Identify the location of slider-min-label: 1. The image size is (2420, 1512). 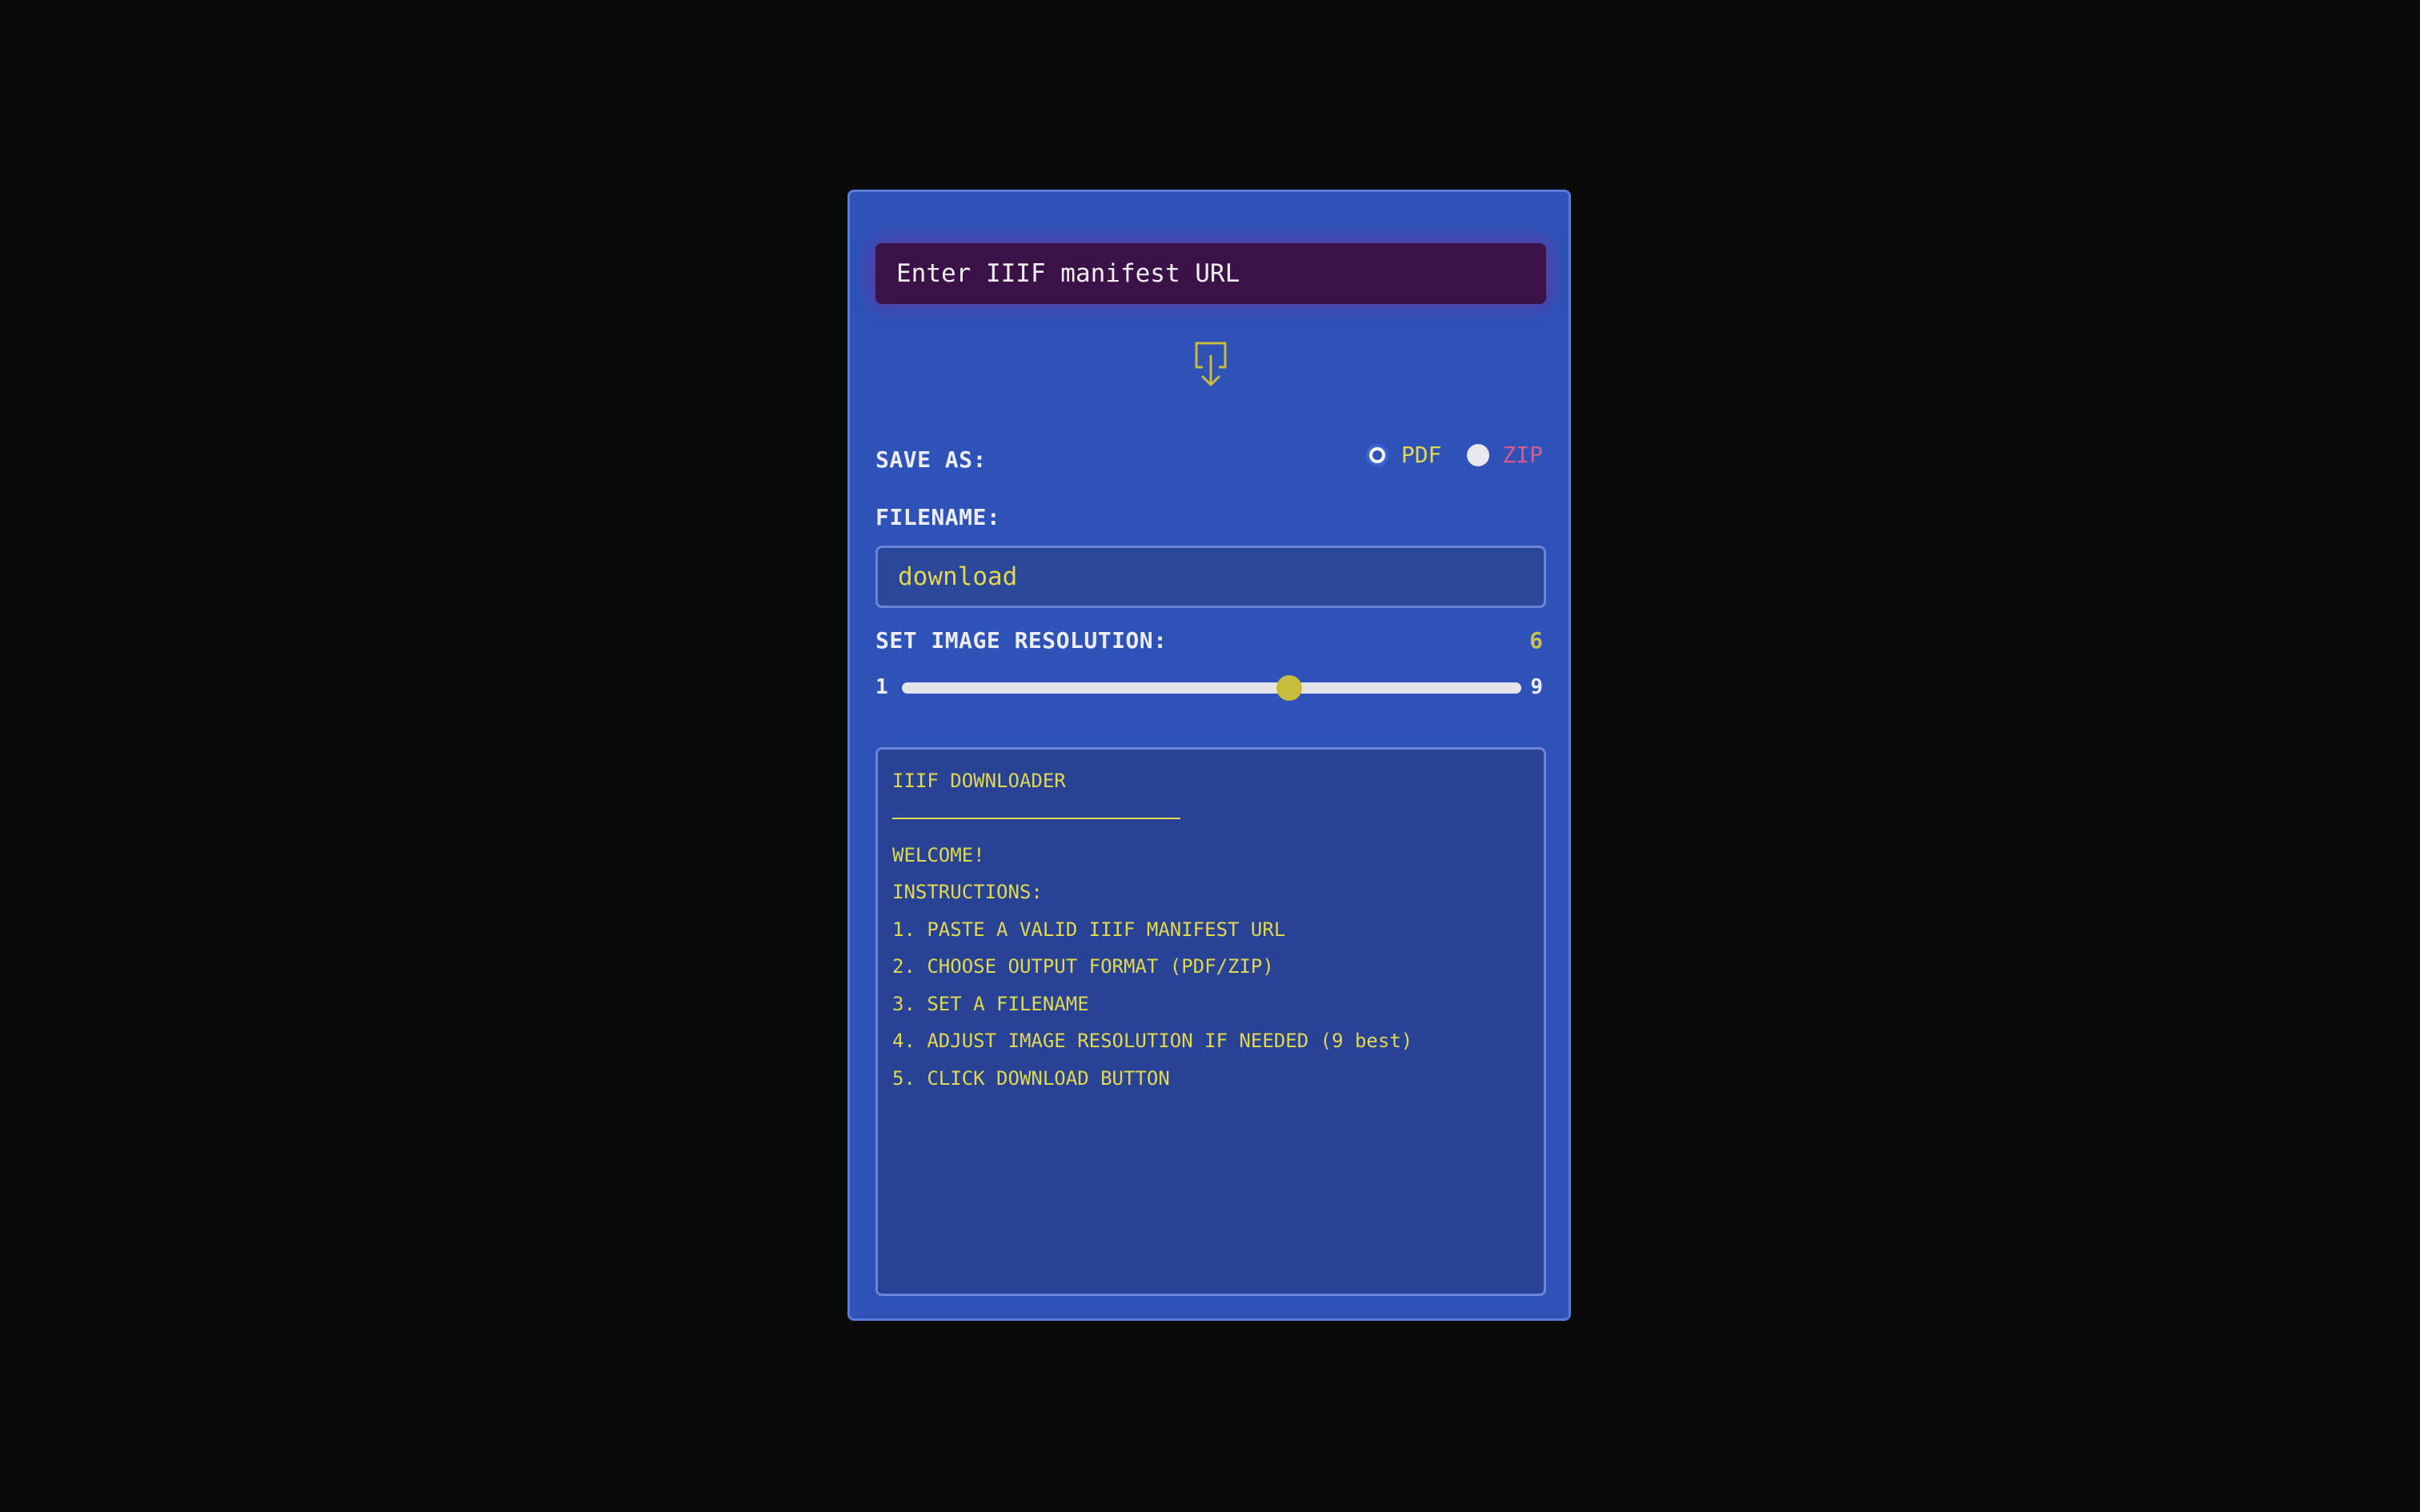
(882, 687).